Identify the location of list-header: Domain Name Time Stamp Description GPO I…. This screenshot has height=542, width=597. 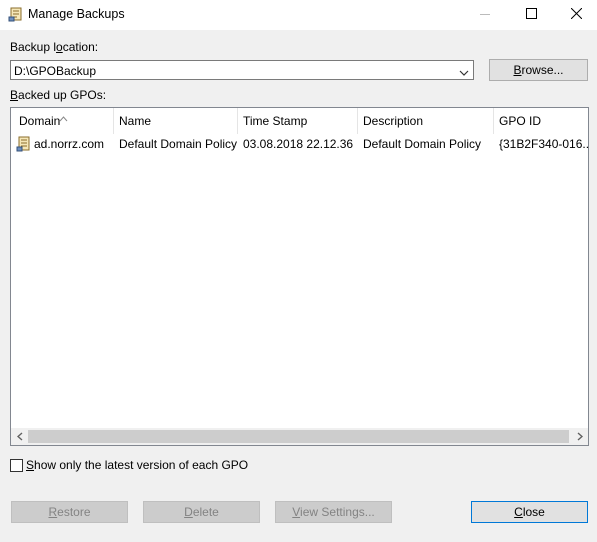
(299, 121).